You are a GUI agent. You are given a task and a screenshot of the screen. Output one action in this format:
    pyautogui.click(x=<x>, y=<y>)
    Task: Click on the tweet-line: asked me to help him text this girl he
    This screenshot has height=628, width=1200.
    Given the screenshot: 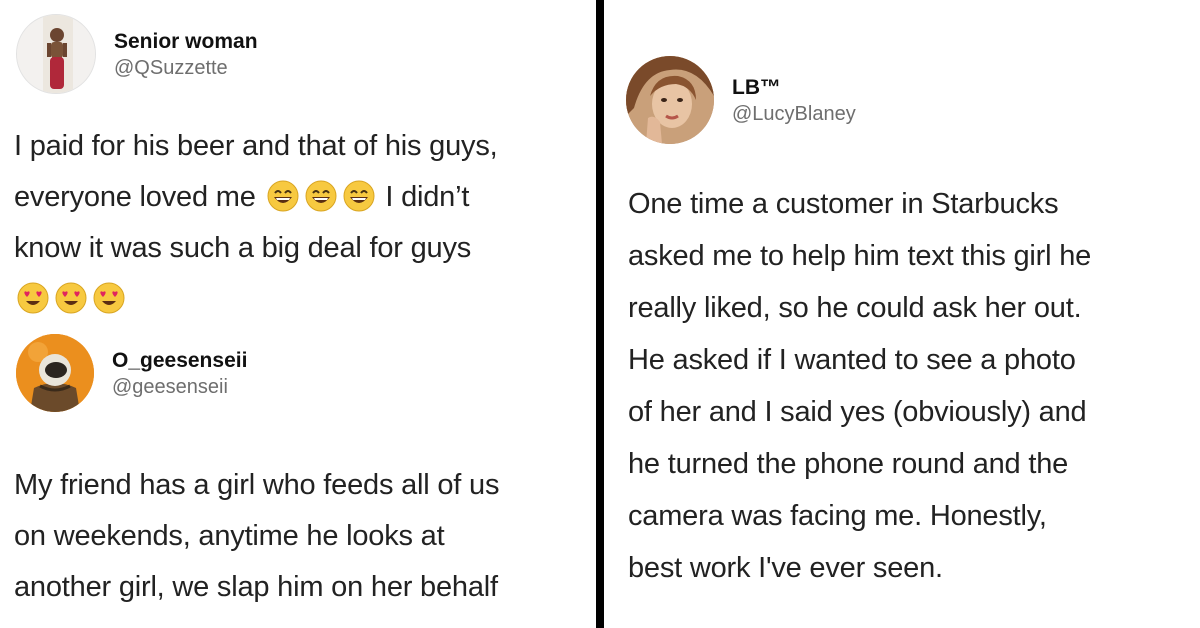 What is the action you would take?
    pyautogui.click(x=860, y=256)
    